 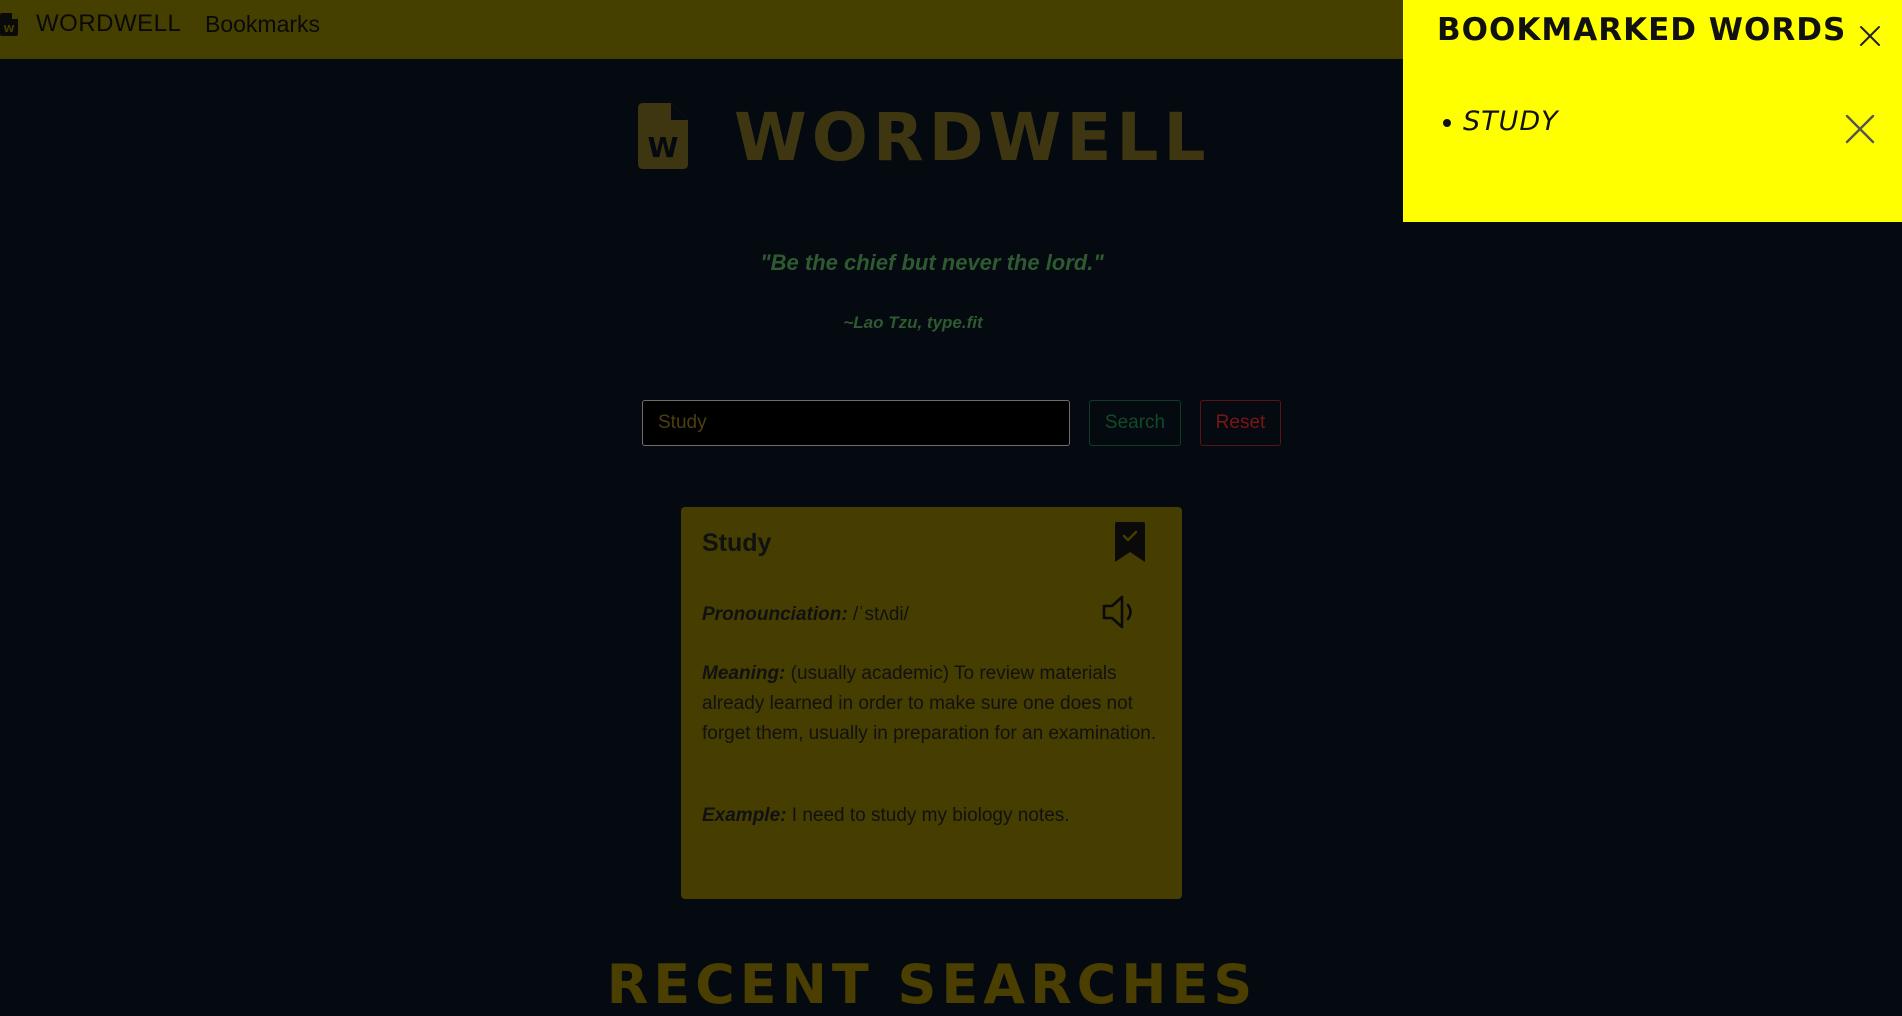 What do you see at coordinates (856, 423) in the screenshot?
I see `search-input` at bounding box center [856, 423].